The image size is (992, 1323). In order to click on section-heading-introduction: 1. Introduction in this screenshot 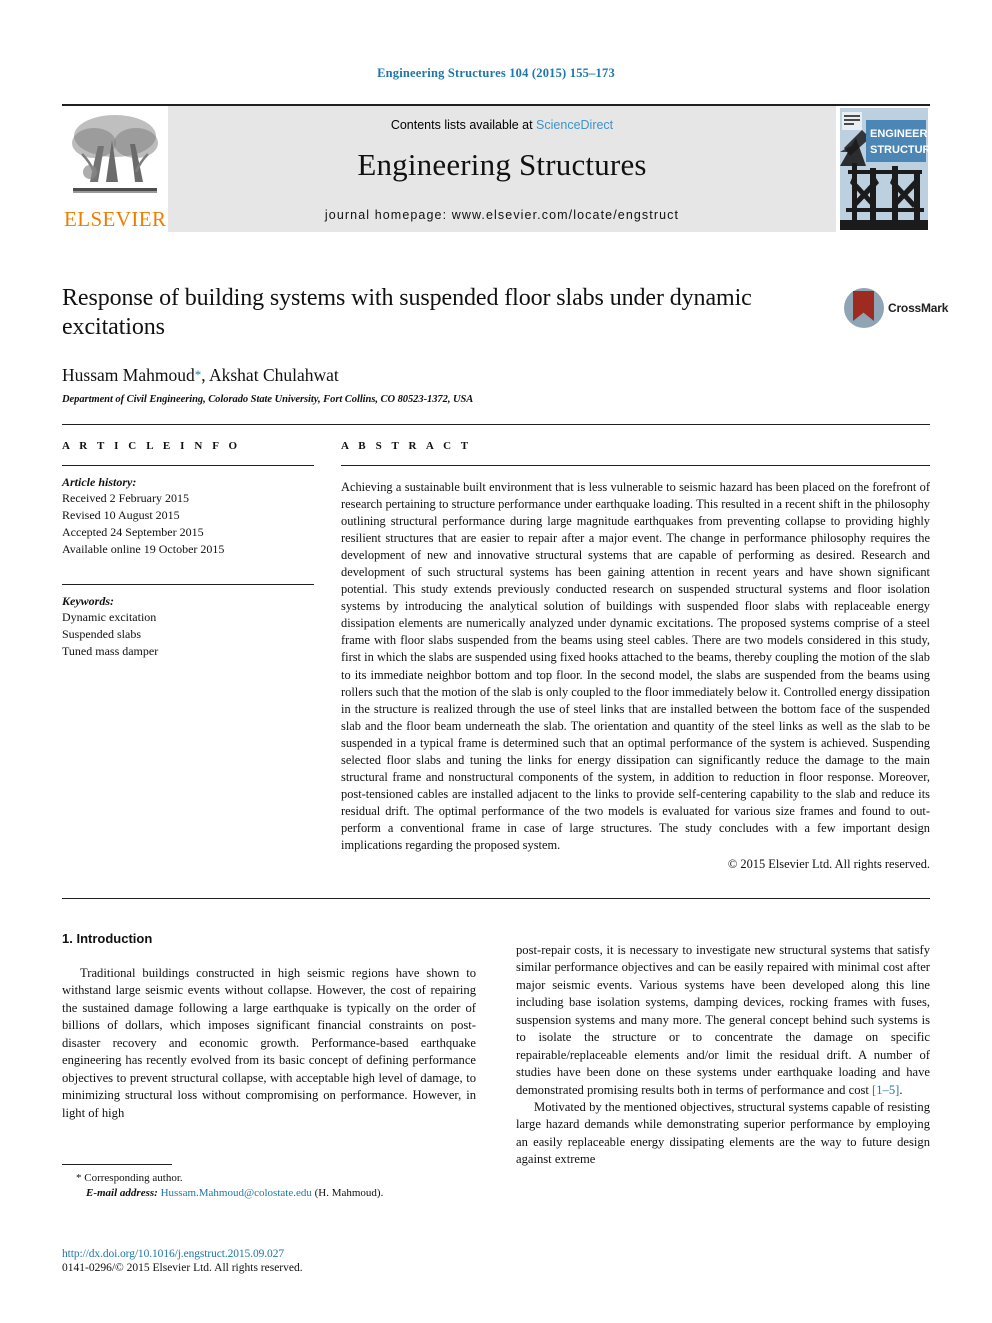, I will do `click(107, 938)`.